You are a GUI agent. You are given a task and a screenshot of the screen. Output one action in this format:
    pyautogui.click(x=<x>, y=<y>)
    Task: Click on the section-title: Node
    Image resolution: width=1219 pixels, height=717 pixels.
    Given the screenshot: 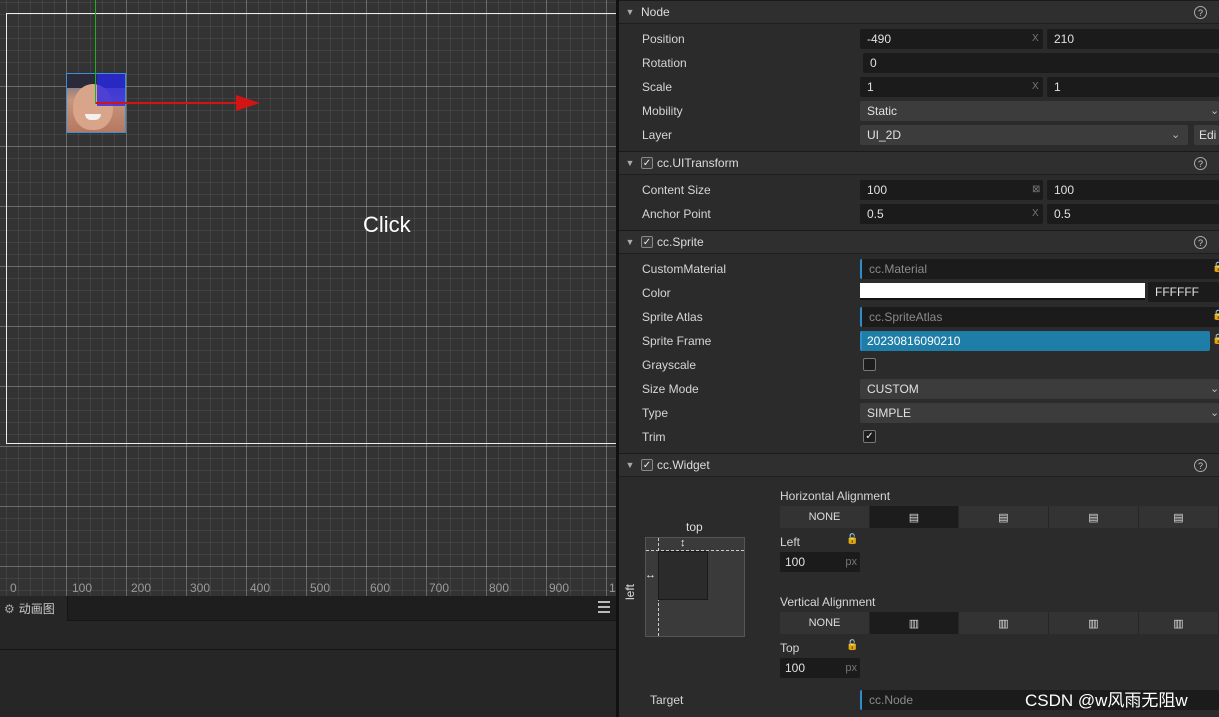 What is the action you would take?
    pyautogui.click(x=655, y=12)
    